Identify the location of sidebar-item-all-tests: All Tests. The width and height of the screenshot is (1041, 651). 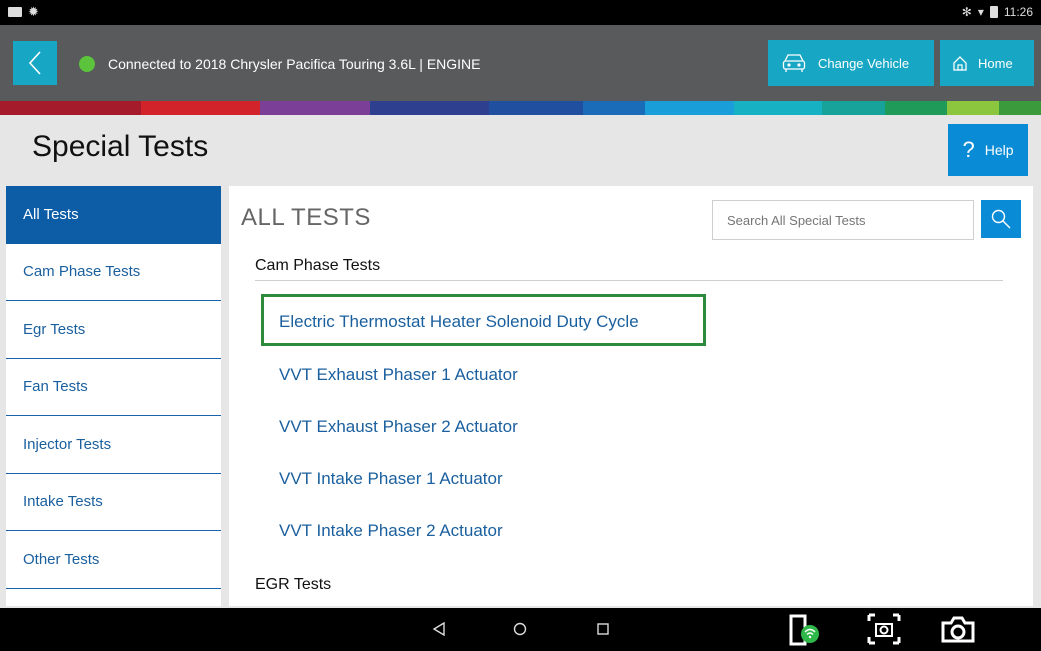
(113, 215).